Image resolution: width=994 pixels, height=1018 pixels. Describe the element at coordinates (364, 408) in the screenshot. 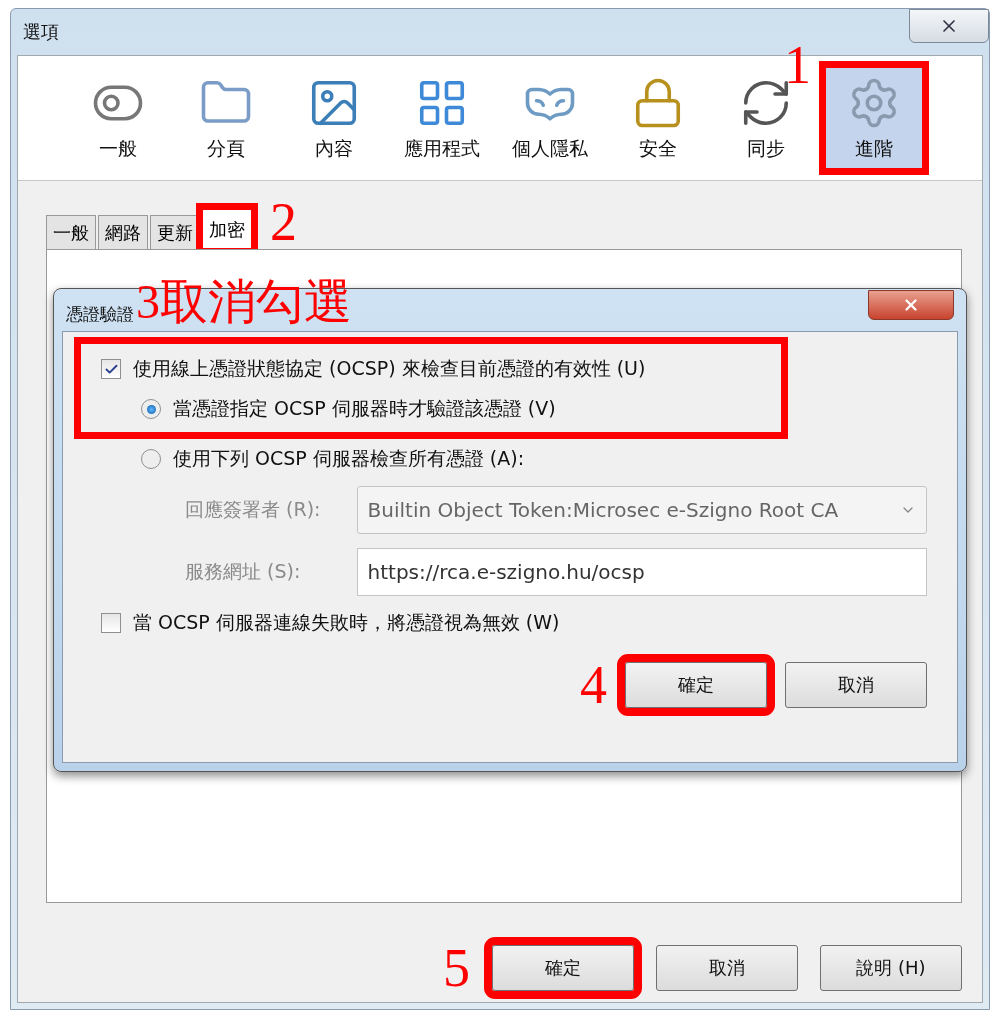

I see `radio-label: 當憑證指定 OCSP 伺服器時才驗證該憑證 (V)` at that location.